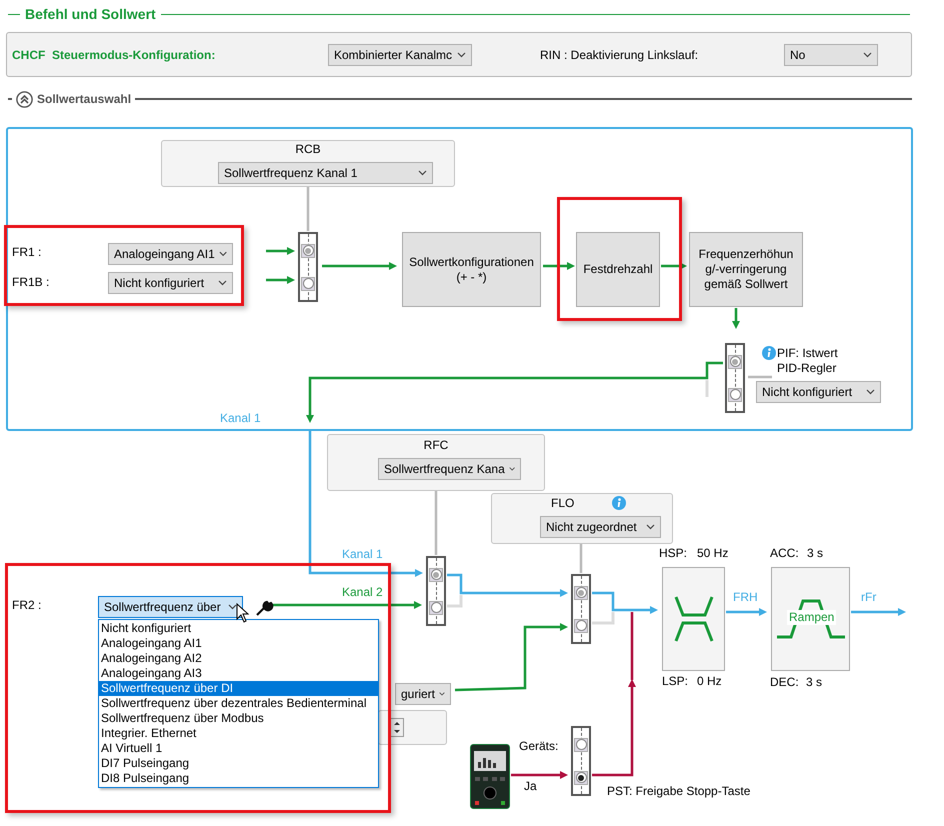 This screenshot has height=826, width=944. Describe the element at coordinates (449, 469) in the screenshot. I see `dropdown-select: Sollwertfrequenz Kana` at that location.